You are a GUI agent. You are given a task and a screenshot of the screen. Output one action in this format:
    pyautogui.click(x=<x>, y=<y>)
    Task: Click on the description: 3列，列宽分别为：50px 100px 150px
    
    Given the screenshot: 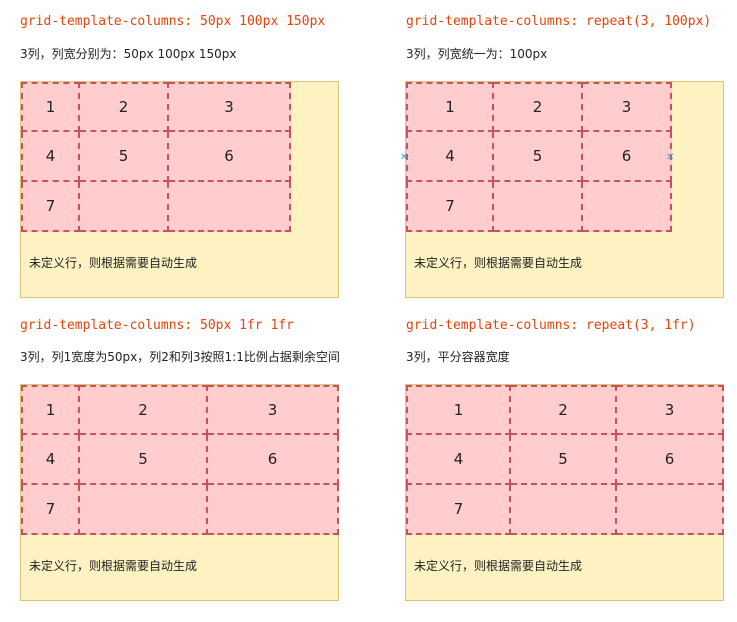 What is the action you would take?
    pyautogui.click(x=128, y=54)
    